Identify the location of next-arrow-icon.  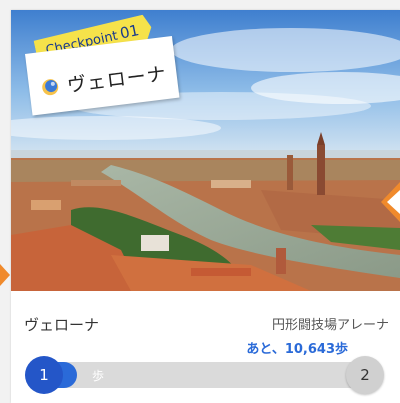
(390, 202).